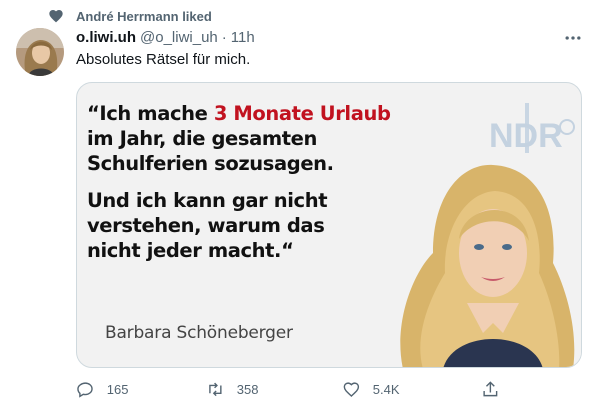  I want to click on quote-author: Barbara Schöneberger, so click(199, 333).